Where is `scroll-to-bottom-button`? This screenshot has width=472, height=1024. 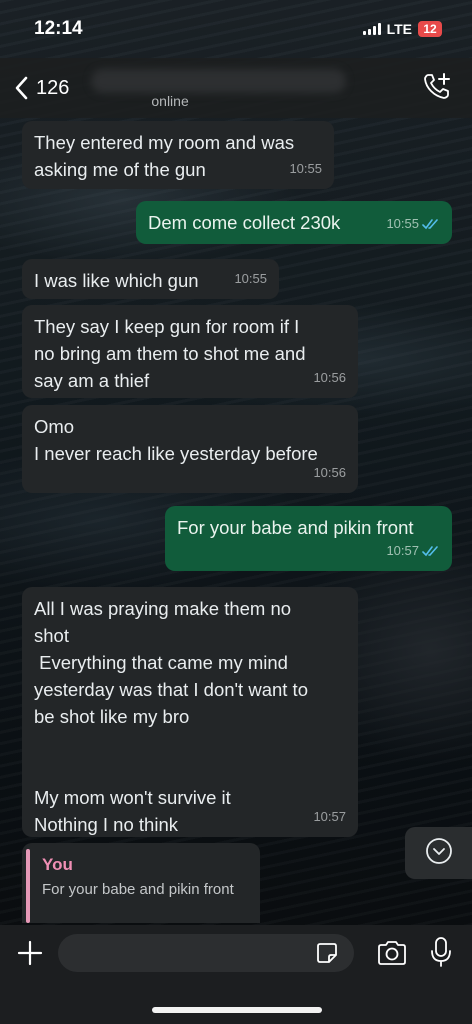
scroll-to-bottom-button is located at coordinates (438, 853).